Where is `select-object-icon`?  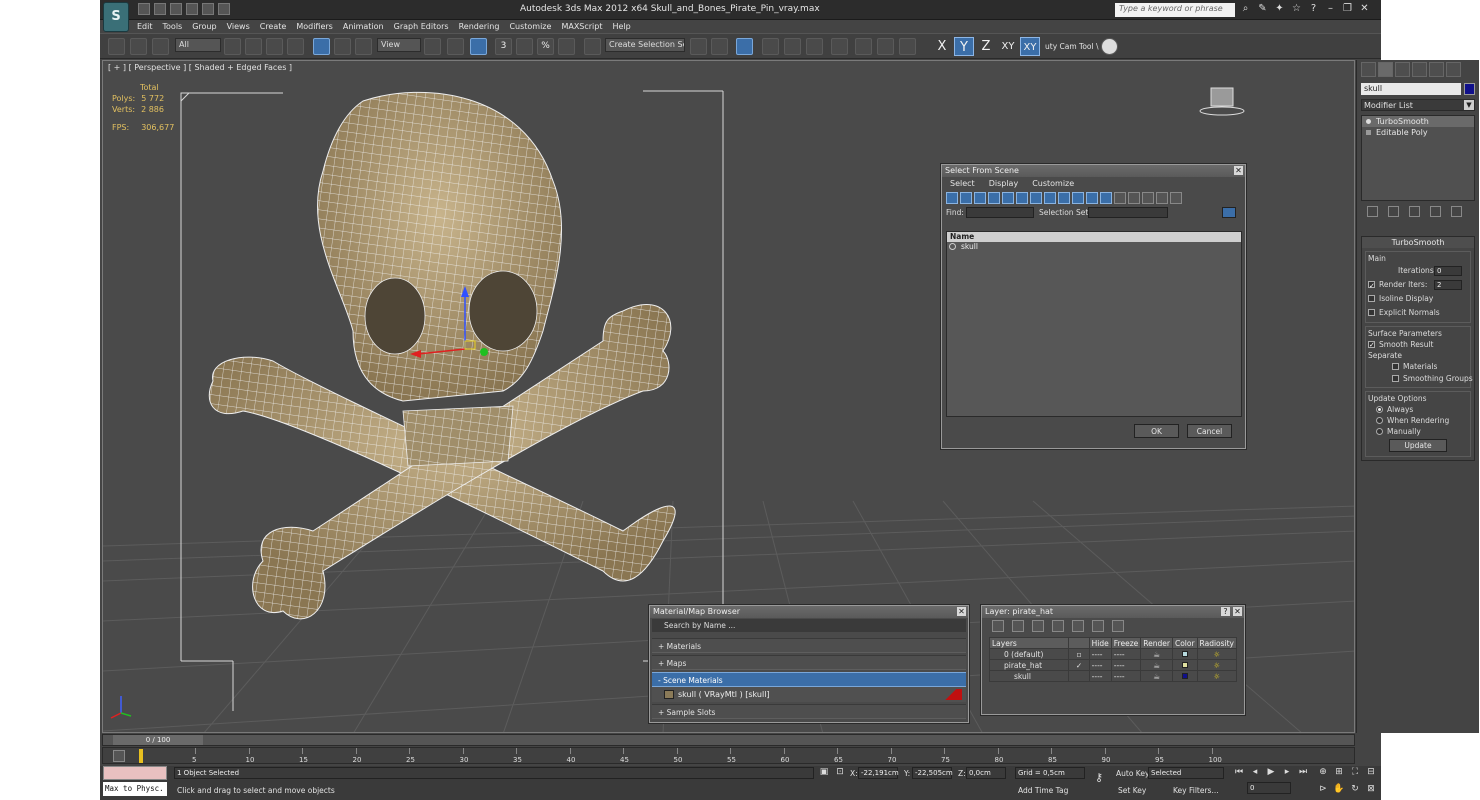
select-object-icon is located at coordinates (232, 46).